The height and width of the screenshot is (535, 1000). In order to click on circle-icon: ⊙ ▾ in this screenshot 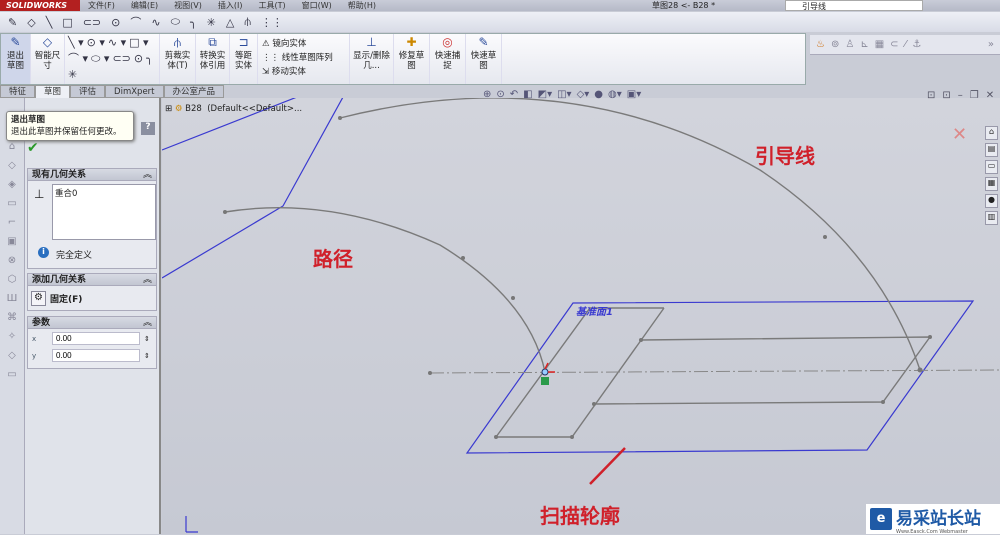, I will do `click(96, 42)`.